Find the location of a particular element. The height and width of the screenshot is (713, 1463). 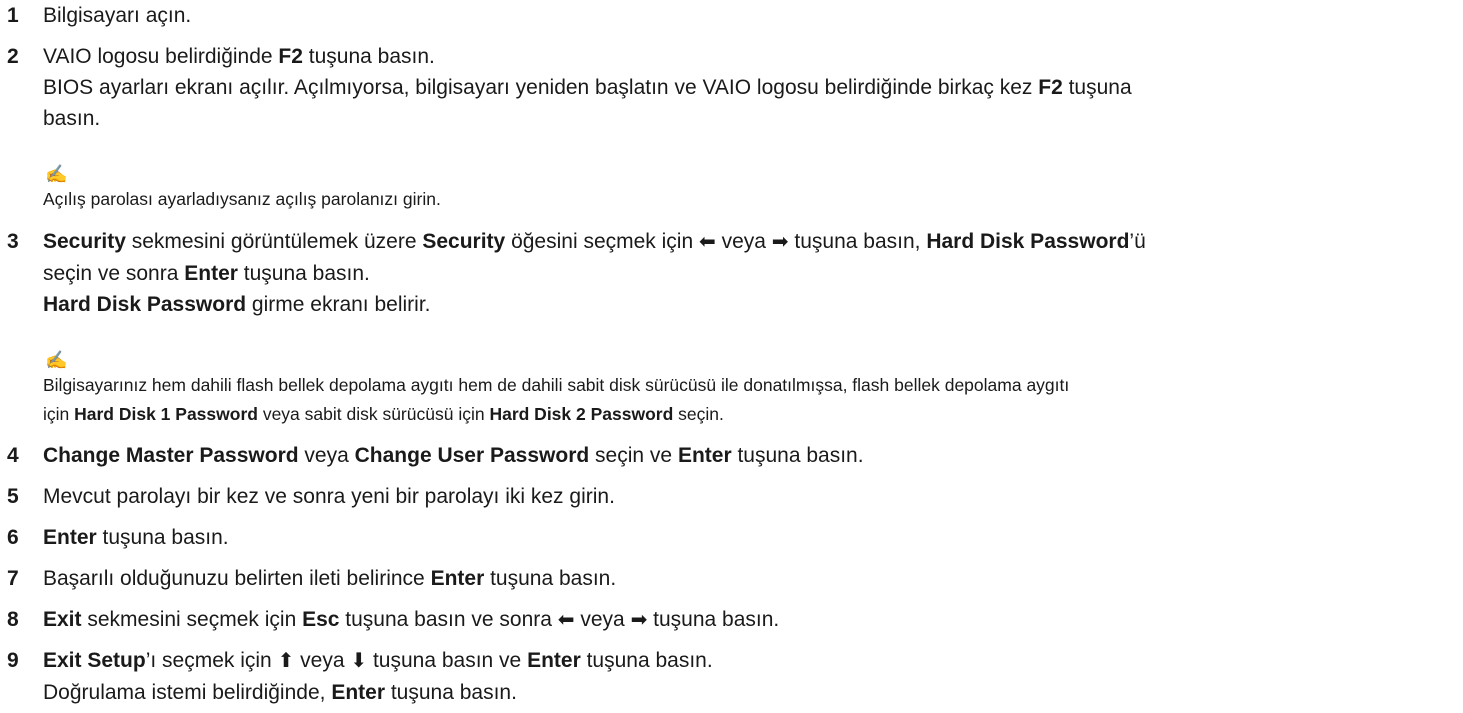

step-number: 8 is located at coordinates (13, 619).